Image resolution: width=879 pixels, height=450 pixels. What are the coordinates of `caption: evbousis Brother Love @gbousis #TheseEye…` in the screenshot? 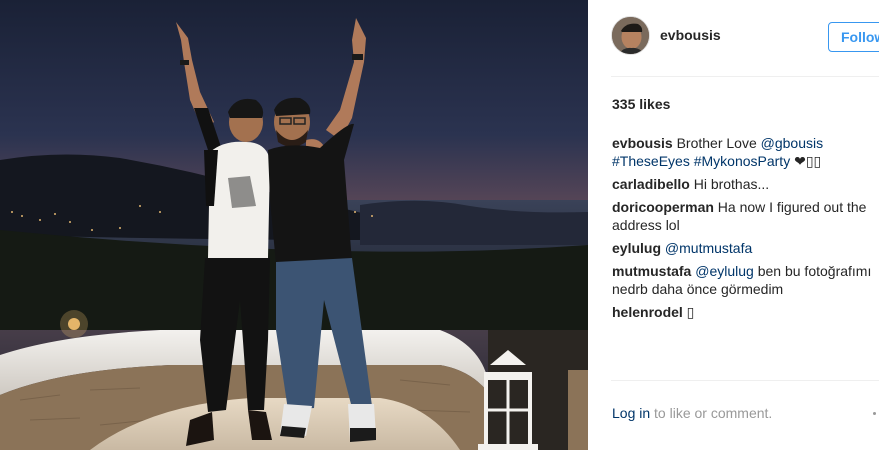 It's located at (745, 152).